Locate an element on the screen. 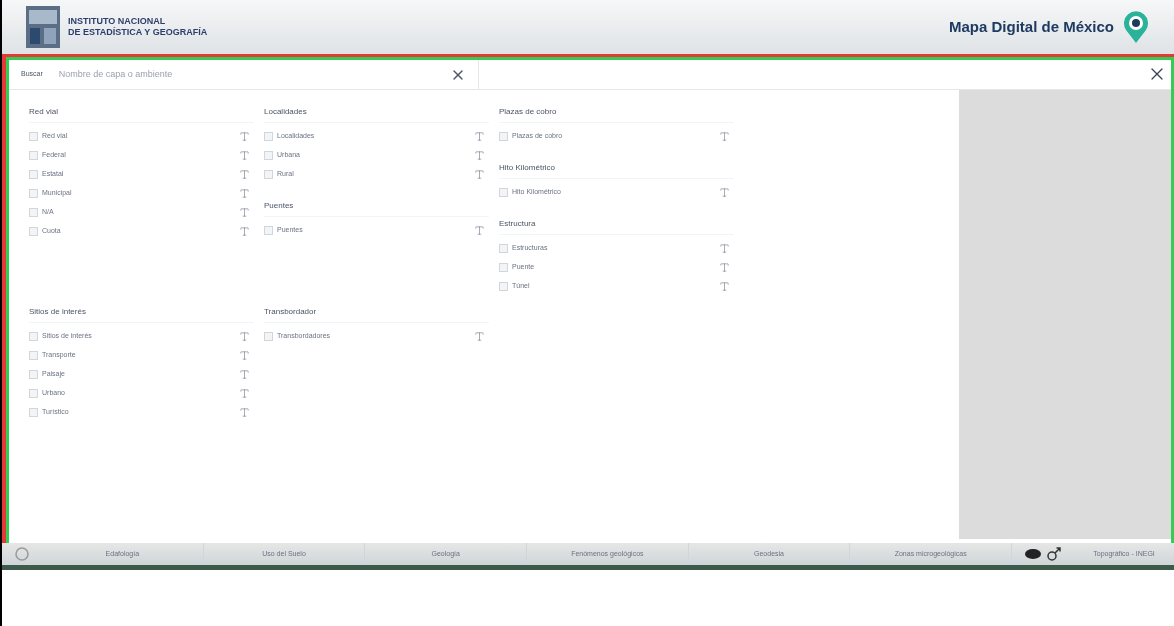 Image resolution: width=1174 pixels, height=626 pixels. group-title: Hito Kilométrico is located at coordinates (616, 170).